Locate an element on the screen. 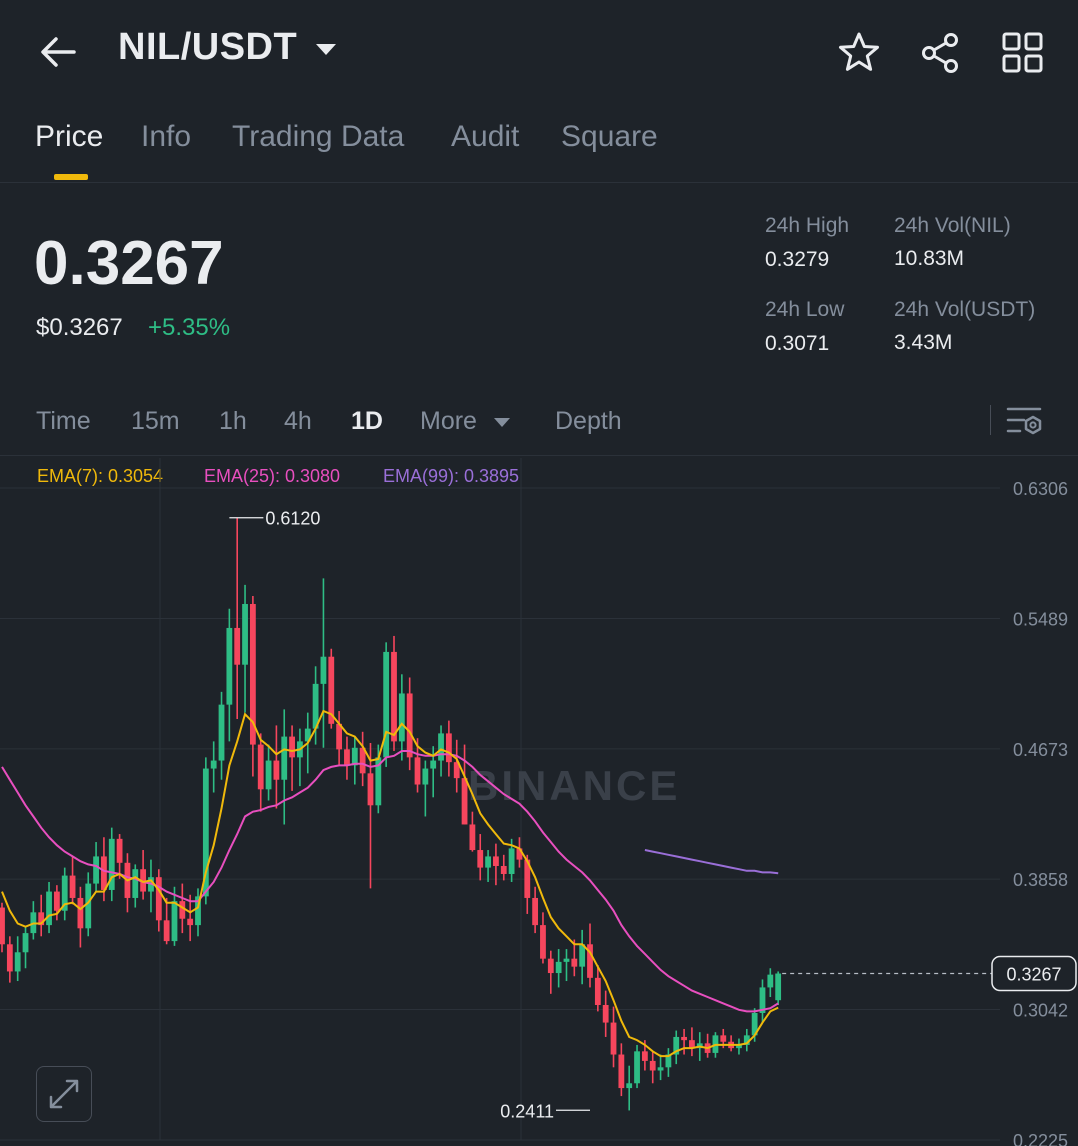 Image resolution: width=1078 pixels, height=1146 pixels. high-marker-label: 0.6120 is located at coordinates (292, 519).